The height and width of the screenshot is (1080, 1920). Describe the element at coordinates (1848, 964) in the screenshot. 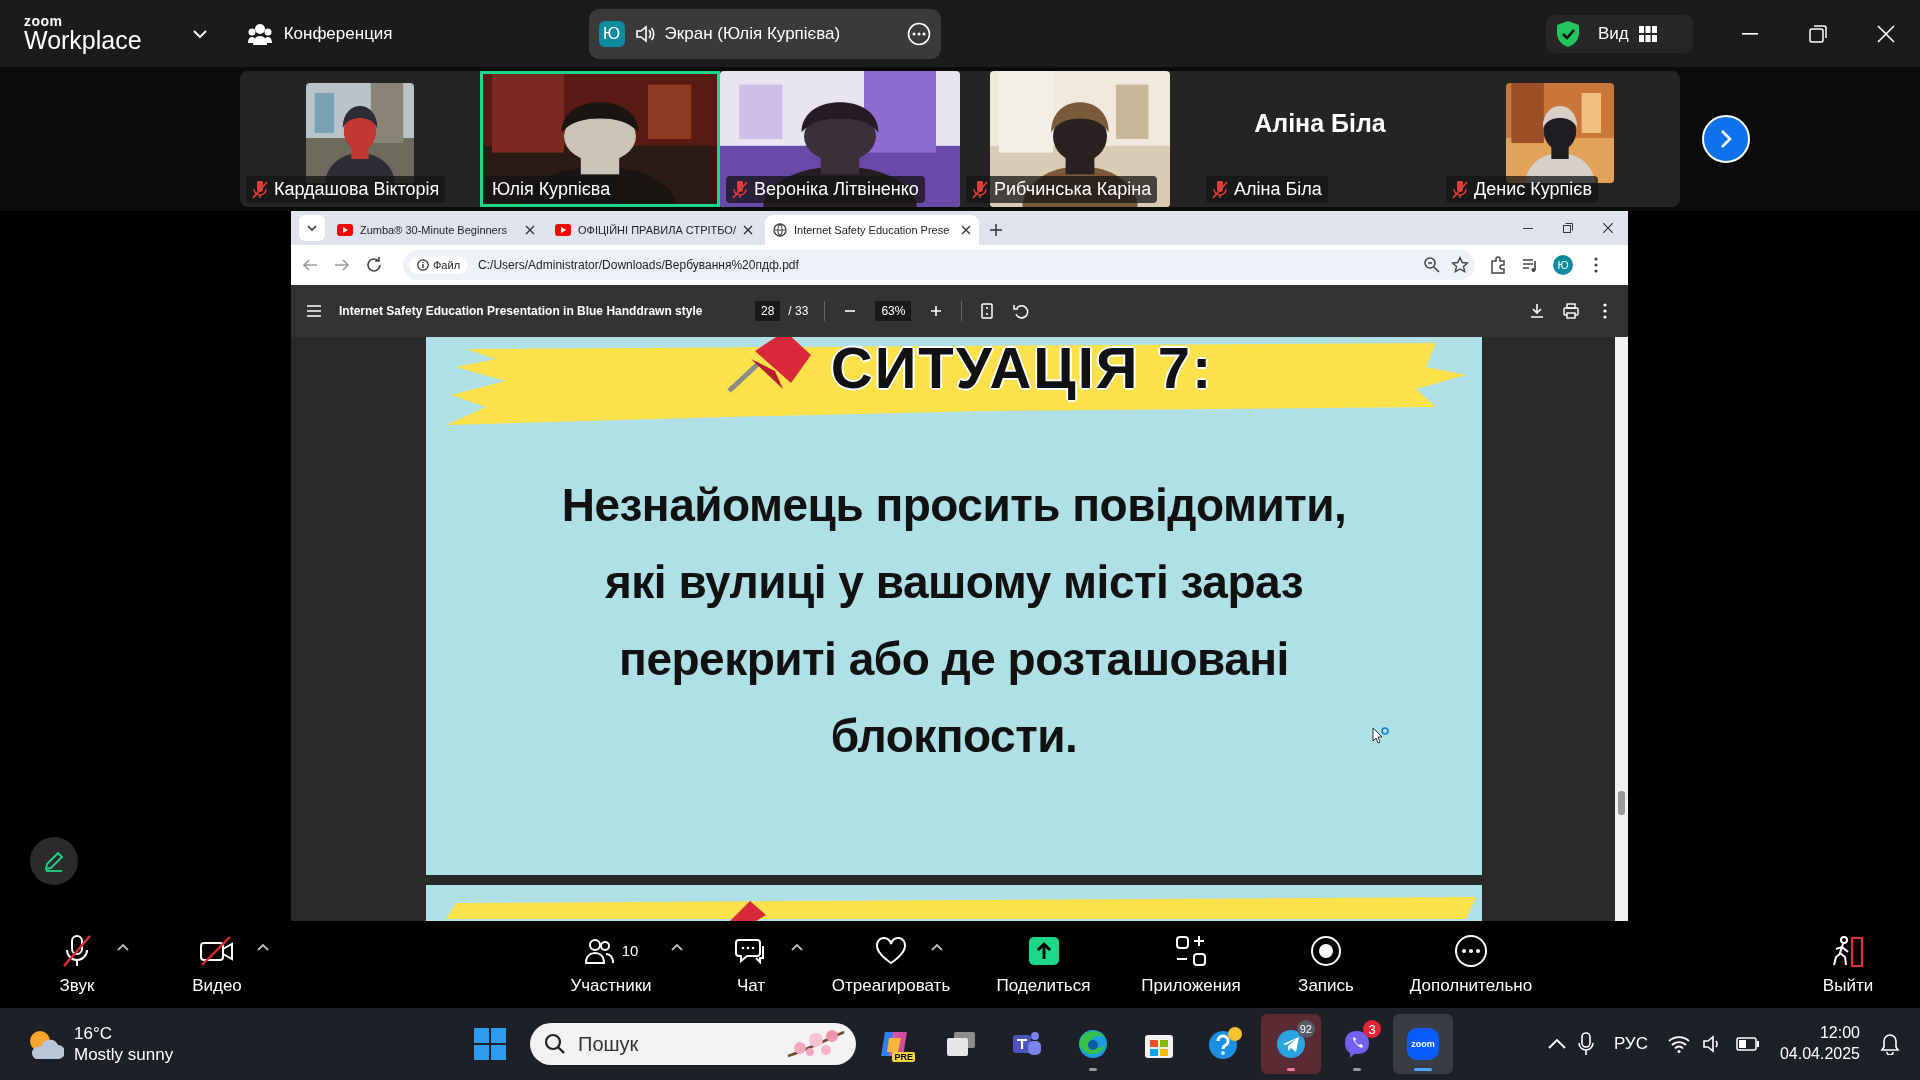

I see `toolbar-button: Выйти` at that location.